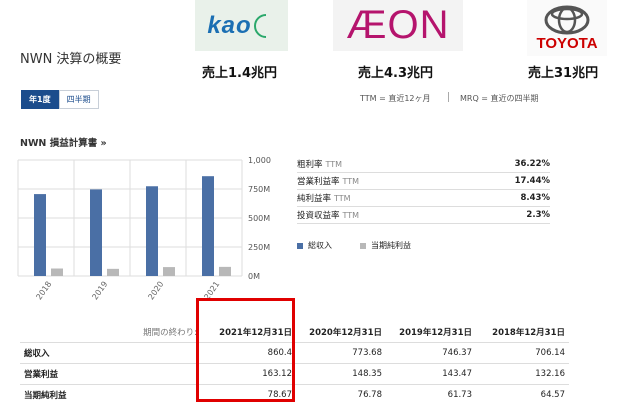 This screenshot has width=626, height=405. I want to click on y-tick-label: 250M, so click(259, 247).